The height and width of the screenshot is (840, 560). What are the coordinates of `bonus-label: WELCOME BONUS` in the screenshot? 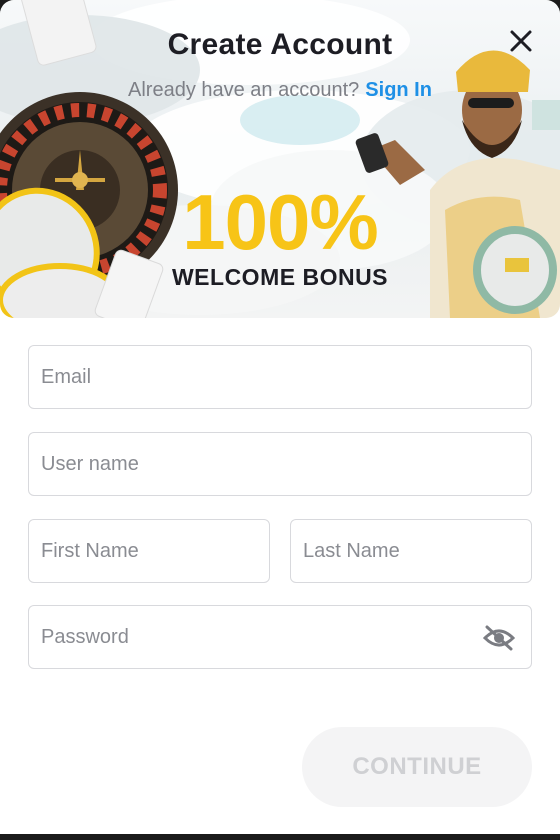 It's located at (280, 277).